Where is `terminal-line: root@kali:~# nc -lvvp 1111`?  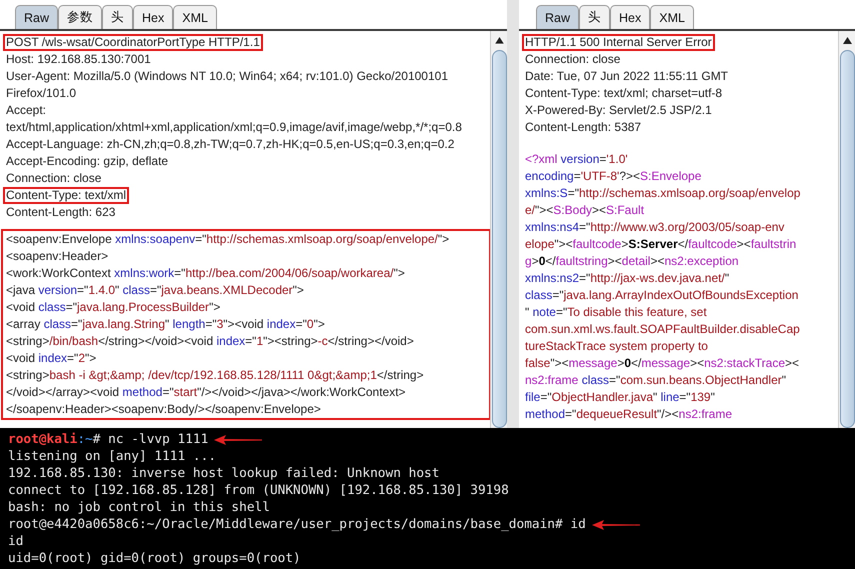 terminal-line: root@kali:~# nc -lvvp 1111 is located at coordinates (108, 440).